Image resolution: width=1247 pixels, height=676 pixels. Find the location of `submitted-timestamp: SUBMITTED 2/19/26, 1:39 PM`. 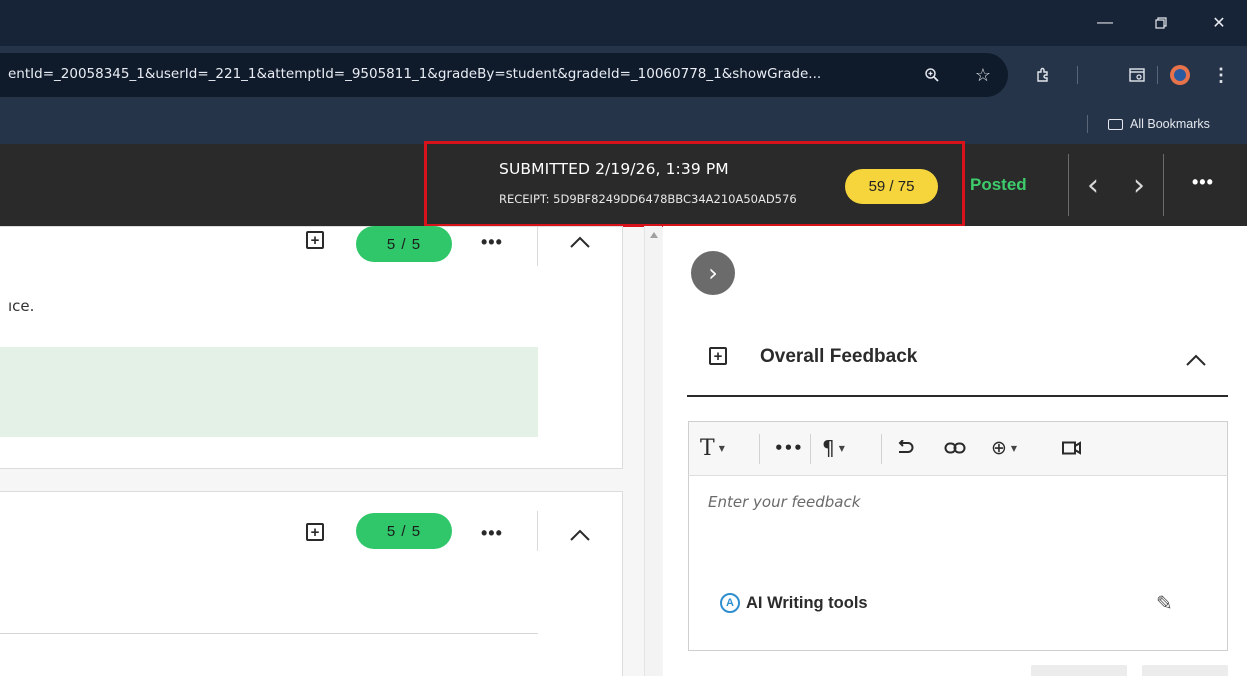

submitted-timestamp: SUBMITTED 2/19/26, 1:39 PM is located at coordinates (614, 169).